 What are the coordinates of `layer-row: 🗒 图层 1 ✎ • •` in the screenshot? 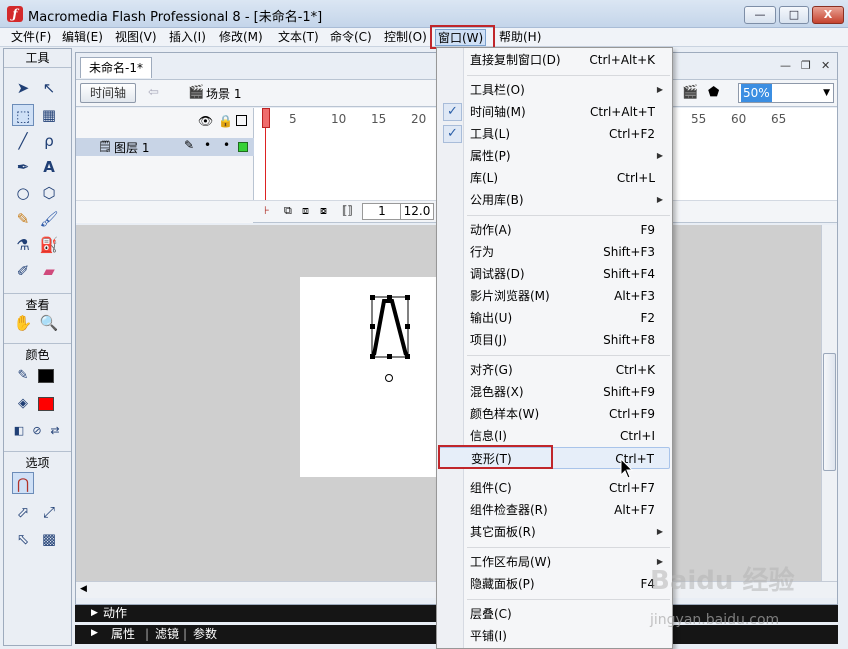 It's located at (165, 147).